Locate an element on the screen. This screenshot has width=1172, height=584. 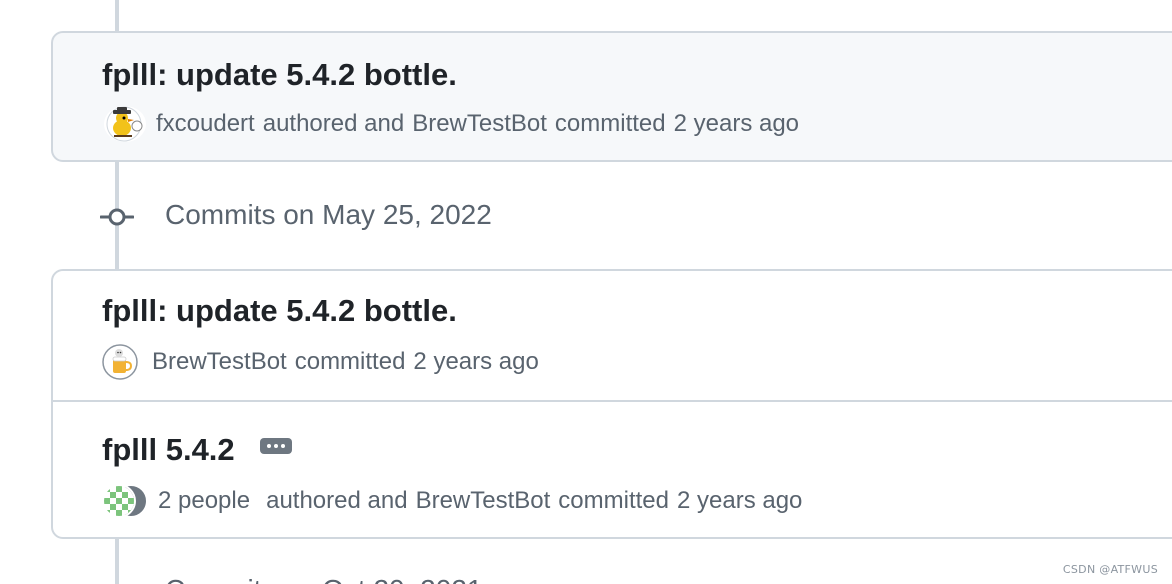
author-link: fxcoudert is located at coordinates (205, 124).